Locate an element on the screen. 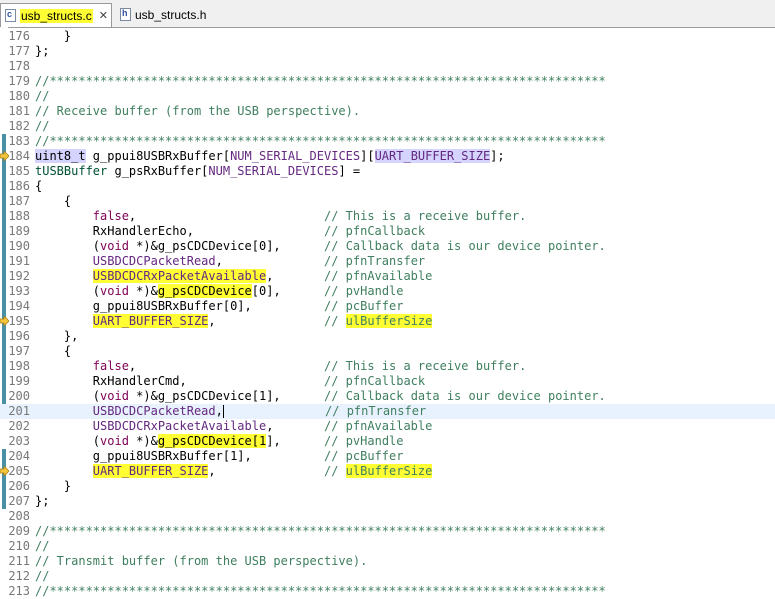 This screenshot has width=775, height=599. code-line: 188 false, // This is a receive buffer. is located at coordinates (387, 216).